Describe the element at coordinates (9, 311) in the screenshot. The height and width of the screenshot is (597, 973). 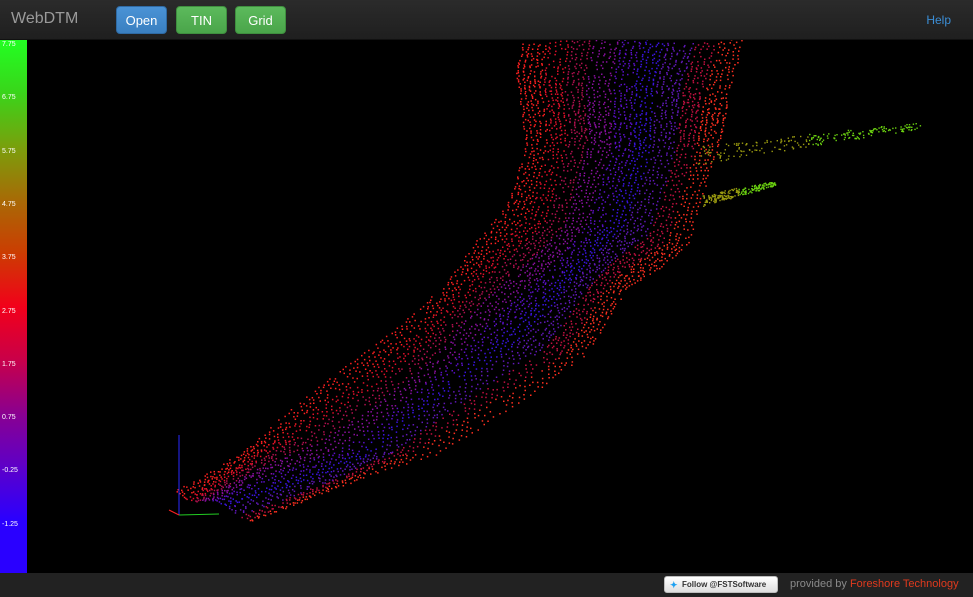
I see `legend-label: 2.75` at that location.